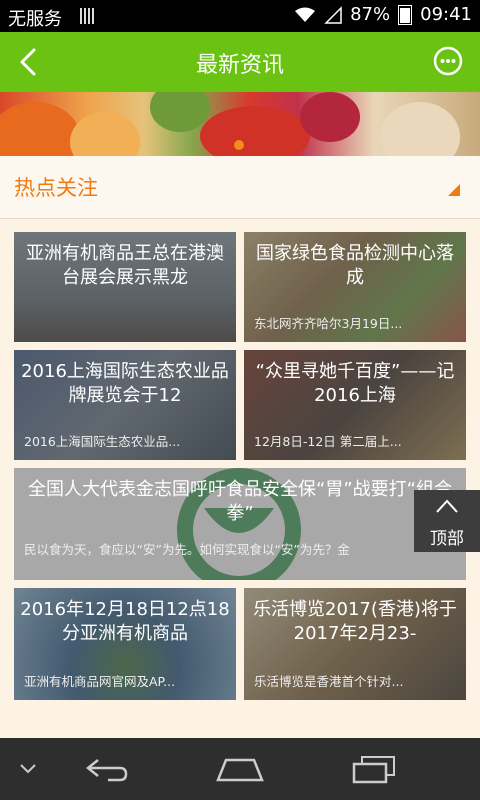 The height and width of the screenshot is (800, 480). What do you see at coordinates (446, 14) in the screenshot?
I see `clock: 09:41` at bounding box center [446, 14].